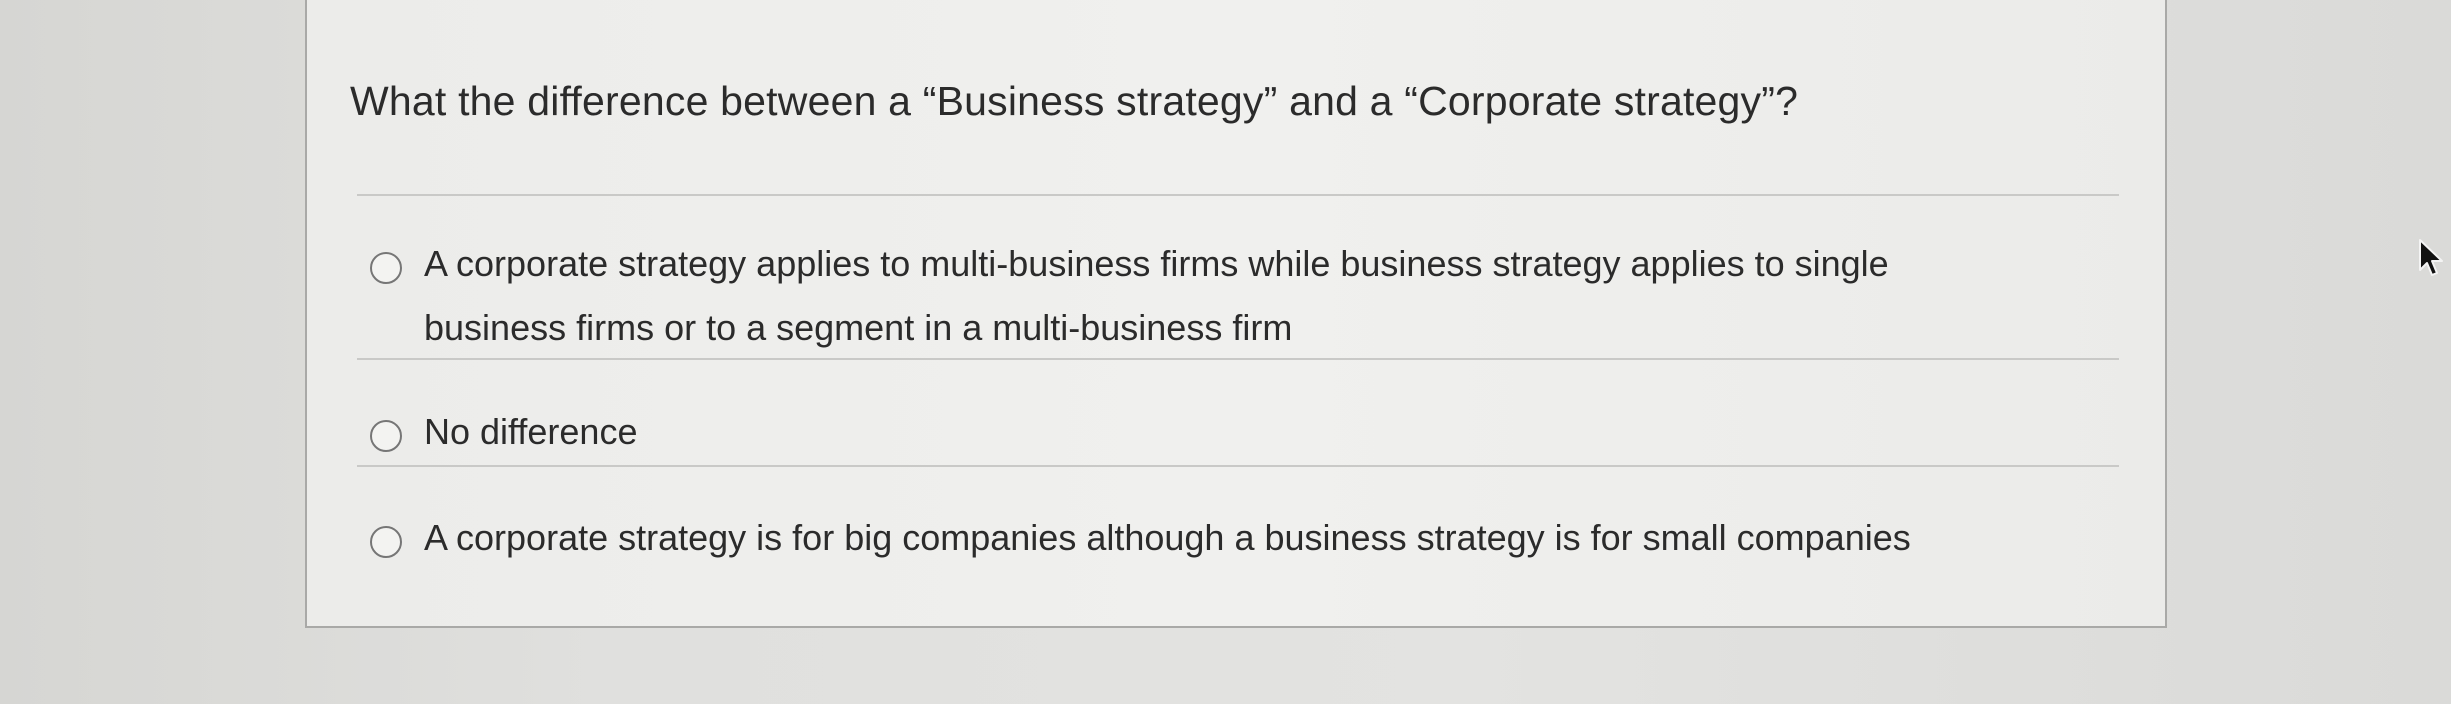 This screenshot has height=704, width=2451. What do you see at coordinates (1238, 195) in the screenshot?
I see `question-divider` at bounding box center [1238, 195].